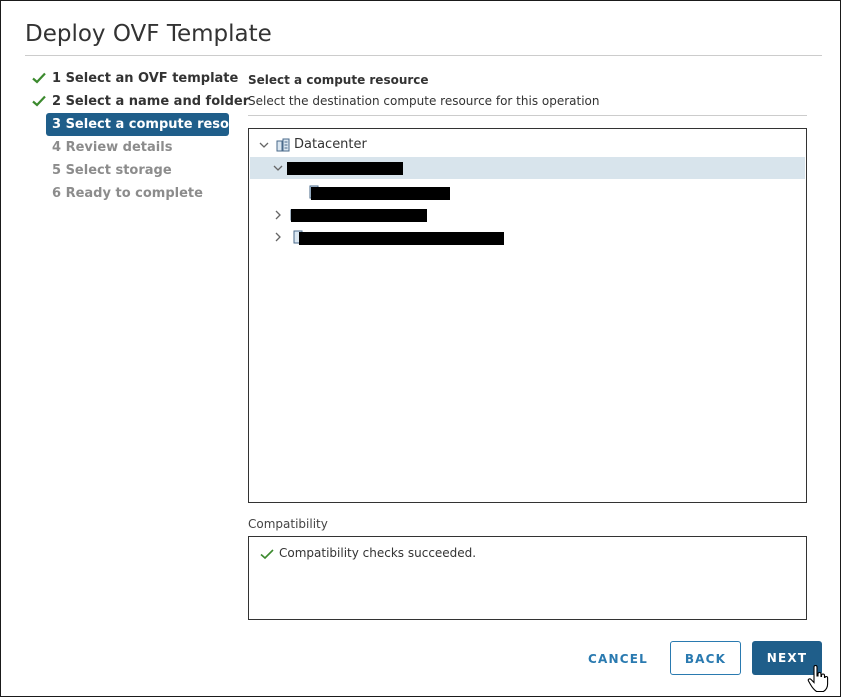 This screenshot has height=697, width=841. Describe the element at coordinates (527, 237) in the screenshot. I see `tree-node-host-collapsed` at that location.